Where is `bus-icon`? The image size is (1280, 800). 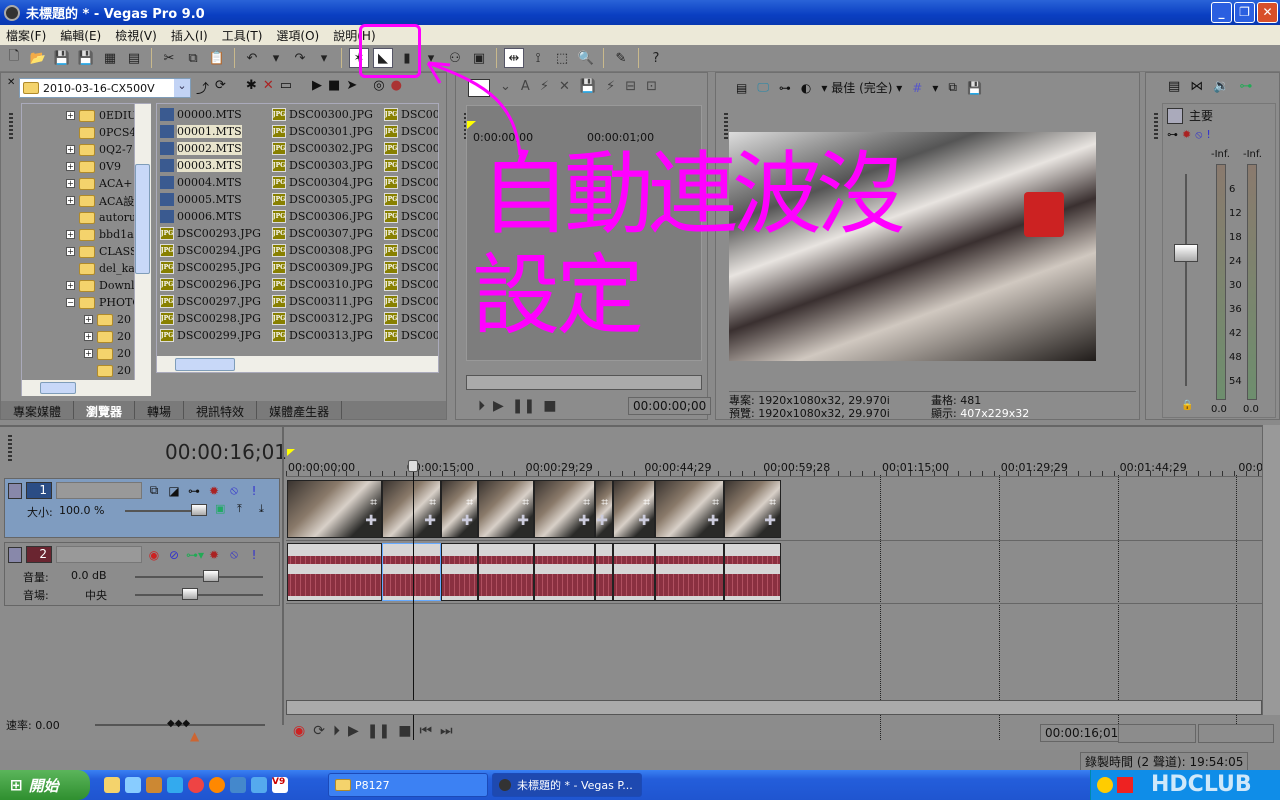
bus-icon is located at coordinates (1175, 115).